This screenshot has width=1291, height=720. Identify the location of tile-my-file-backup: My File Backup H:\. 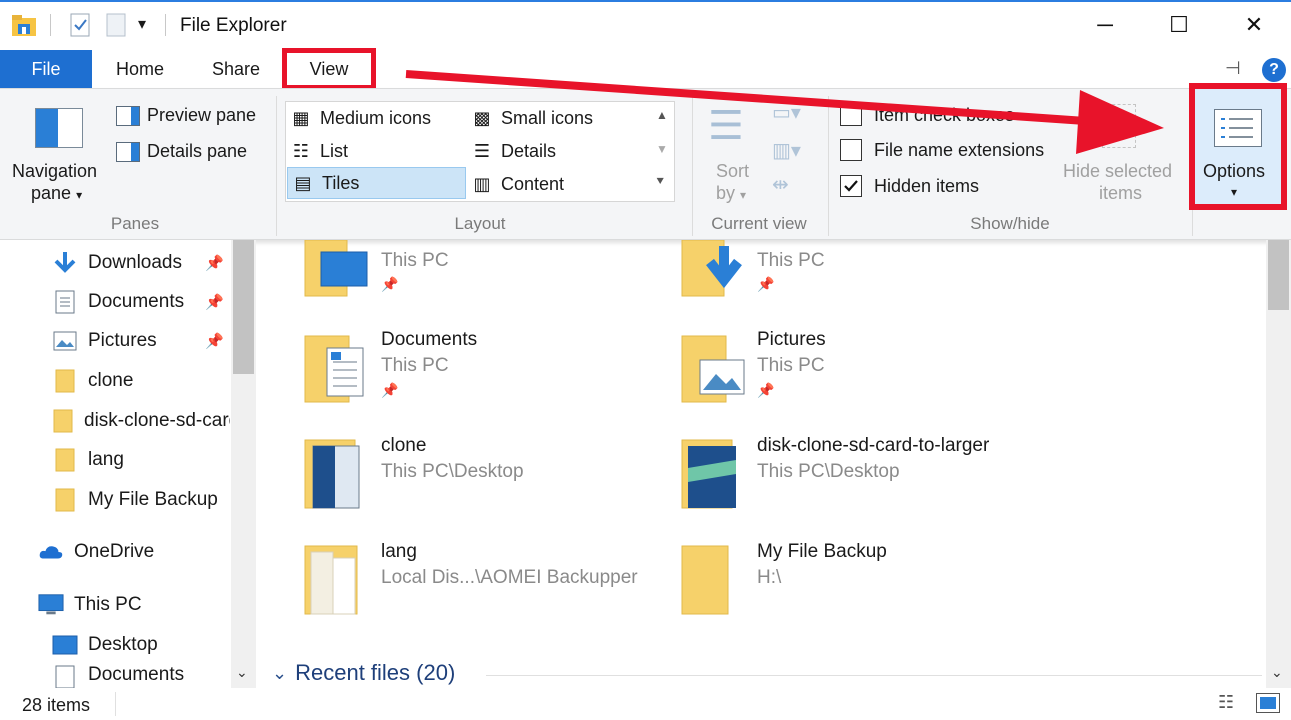
(860, 585).